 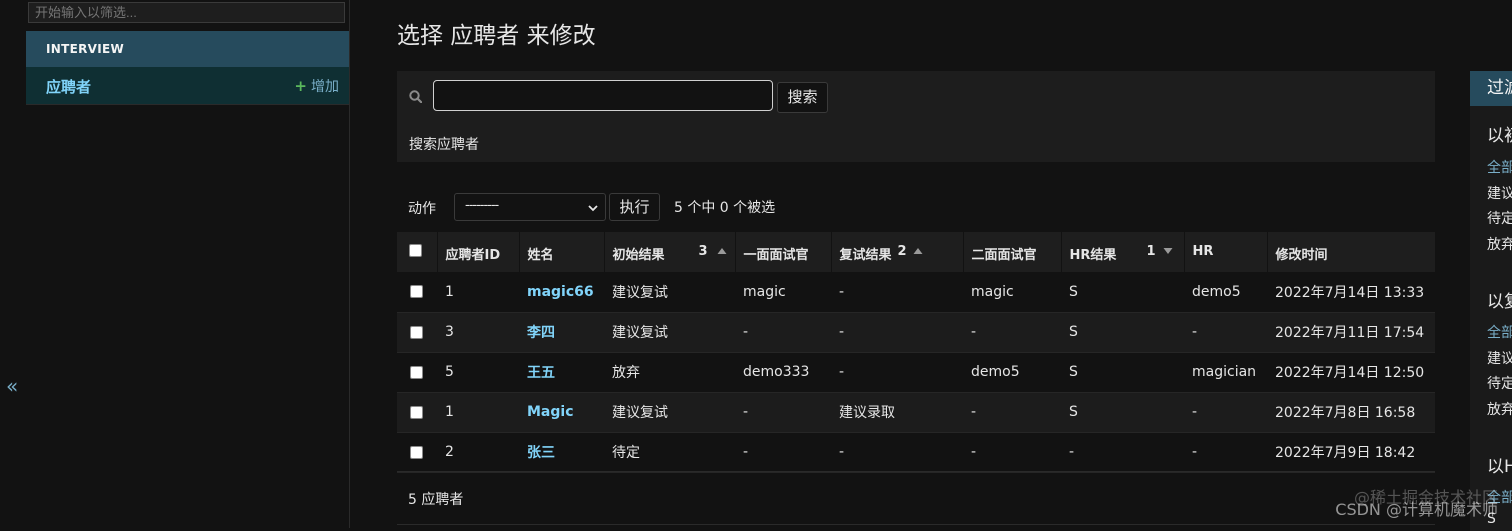 I want to click on candidate-link: Magic, so click(x=550, y=412).